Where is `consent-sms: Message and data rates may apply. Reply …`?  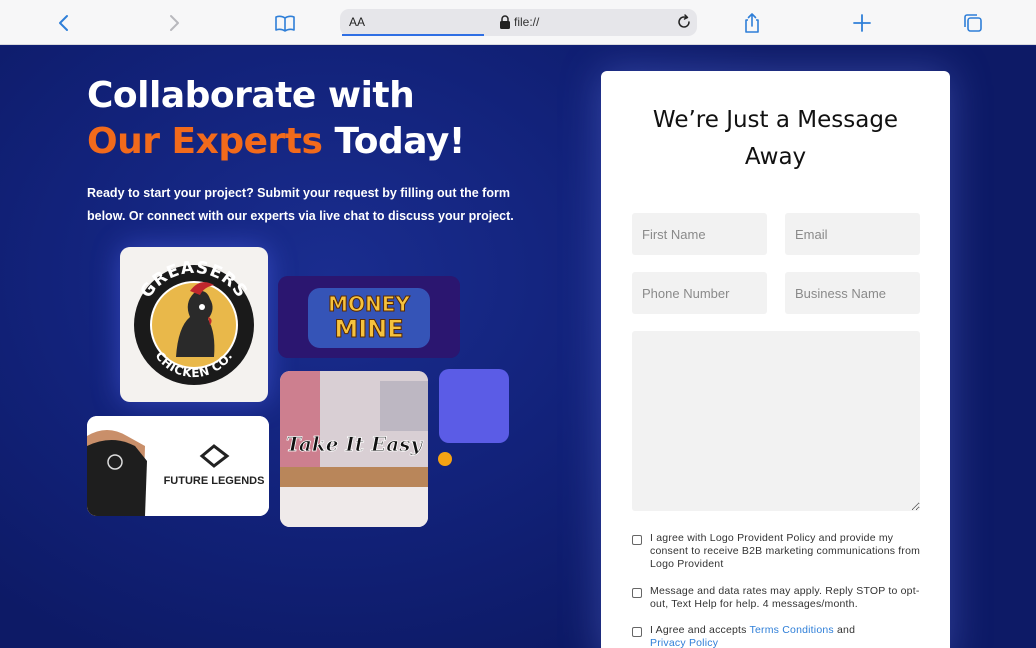 consent-sms: Message and data rates may apply. Reply … is located at coordinates (777, 598).